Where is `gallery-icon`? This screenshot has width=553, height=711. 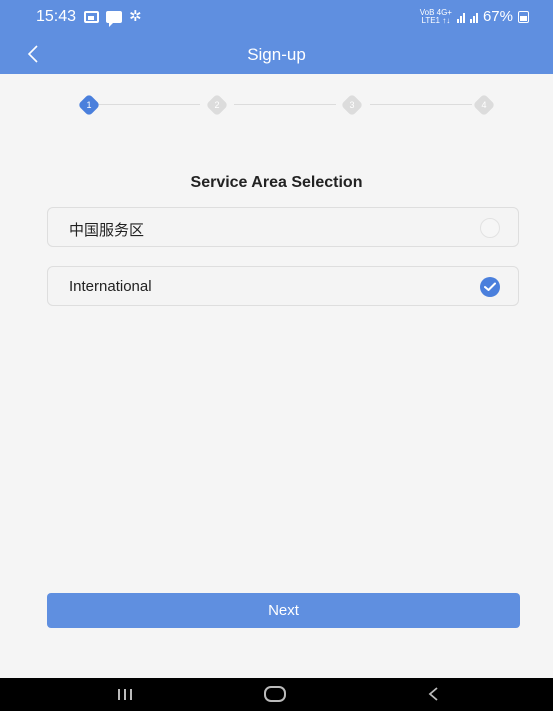 gallery-icon is located at coordinates (91, 16).